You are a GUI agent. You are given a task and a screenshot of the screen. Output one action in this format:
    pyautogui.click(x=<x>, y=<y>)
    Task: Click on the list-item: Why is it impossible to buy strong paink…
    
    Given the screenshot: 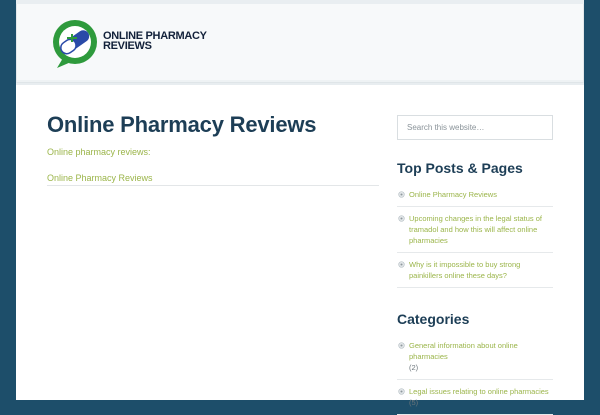 What is the action you would take?
    pyautogui.click(x=475, y=270)
    